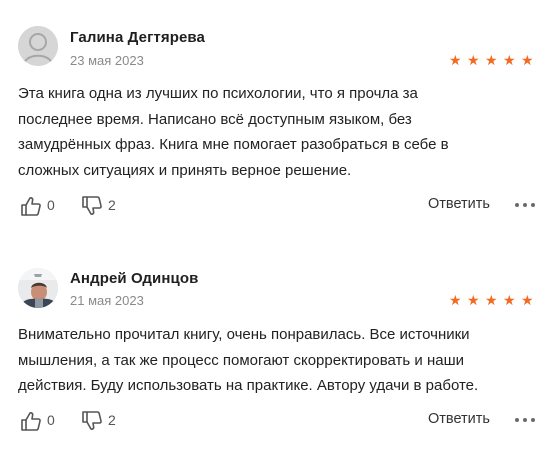 This screenshot has height=475, width=551. Describe the element at coordinates (107, 300) in the screenshot. I see `review-date: 21 мая 2023` at that location.